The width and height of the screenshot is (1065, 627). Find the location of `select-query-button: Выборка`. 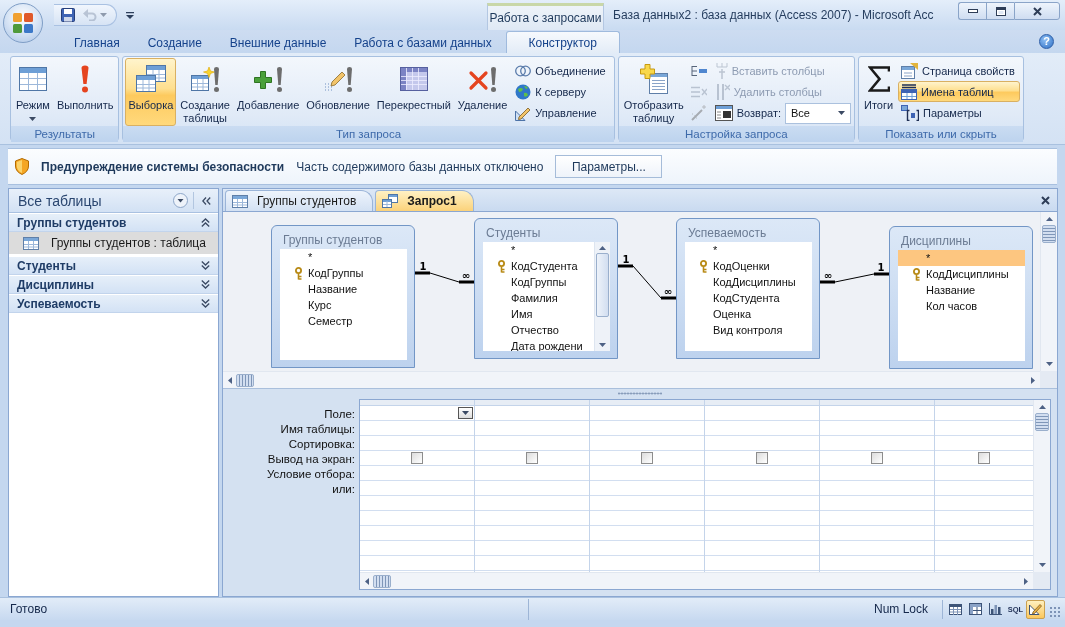

select-query-button: Выборка is located at coordinates (151, 92).